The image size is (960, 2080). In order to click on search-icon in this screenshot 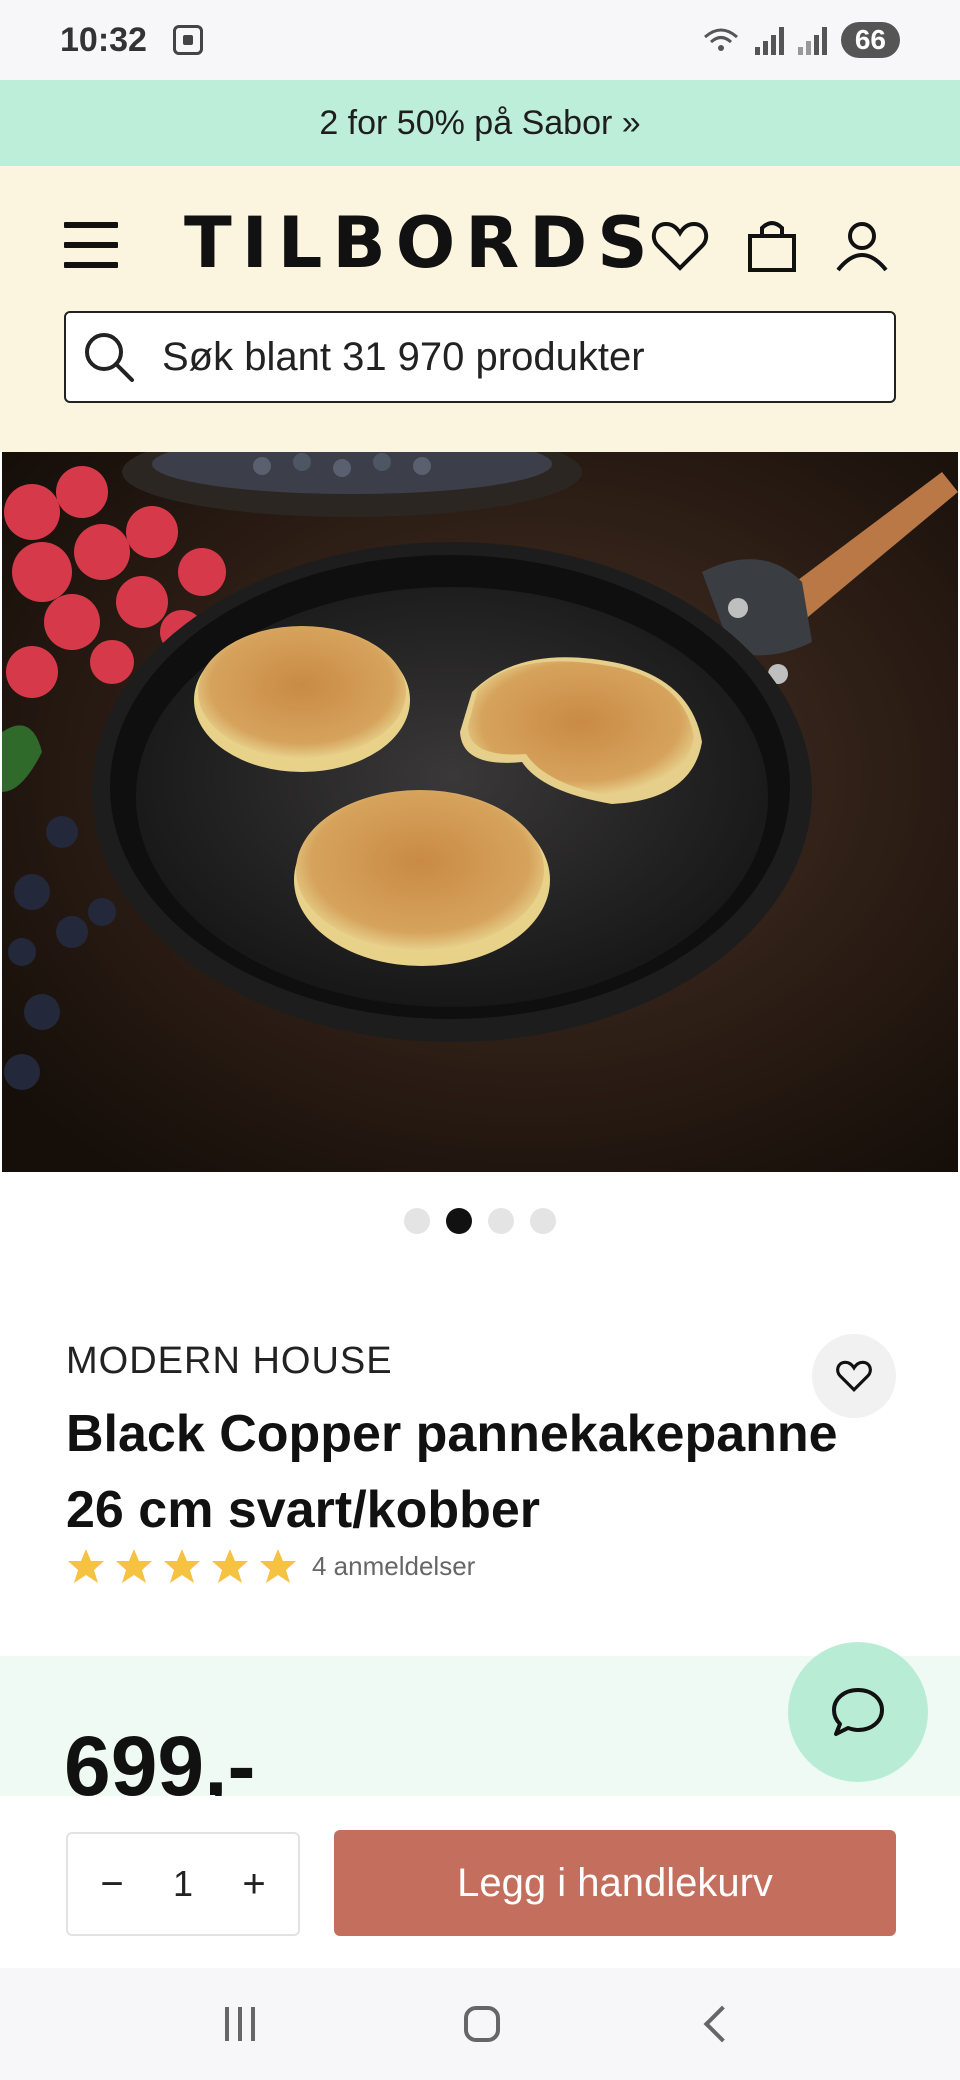, I will do `click(109, 357)`.